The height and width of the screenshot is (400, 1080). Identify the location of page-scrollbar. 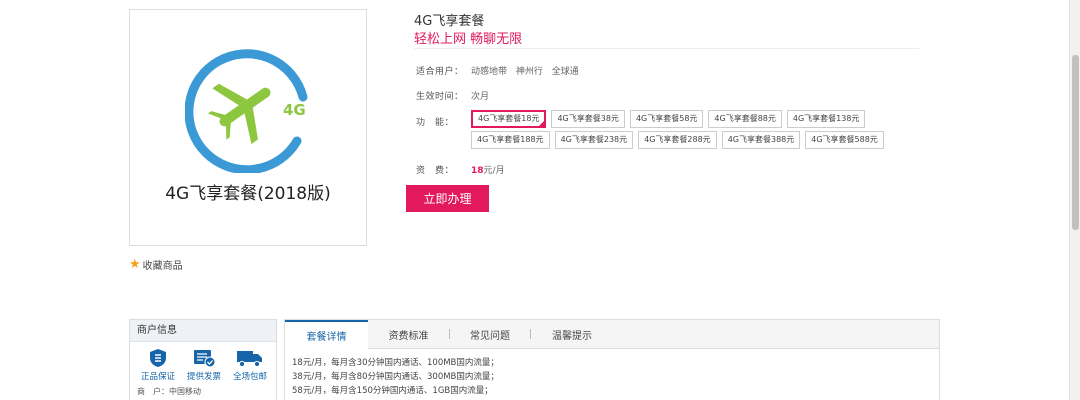
(1074, 200).